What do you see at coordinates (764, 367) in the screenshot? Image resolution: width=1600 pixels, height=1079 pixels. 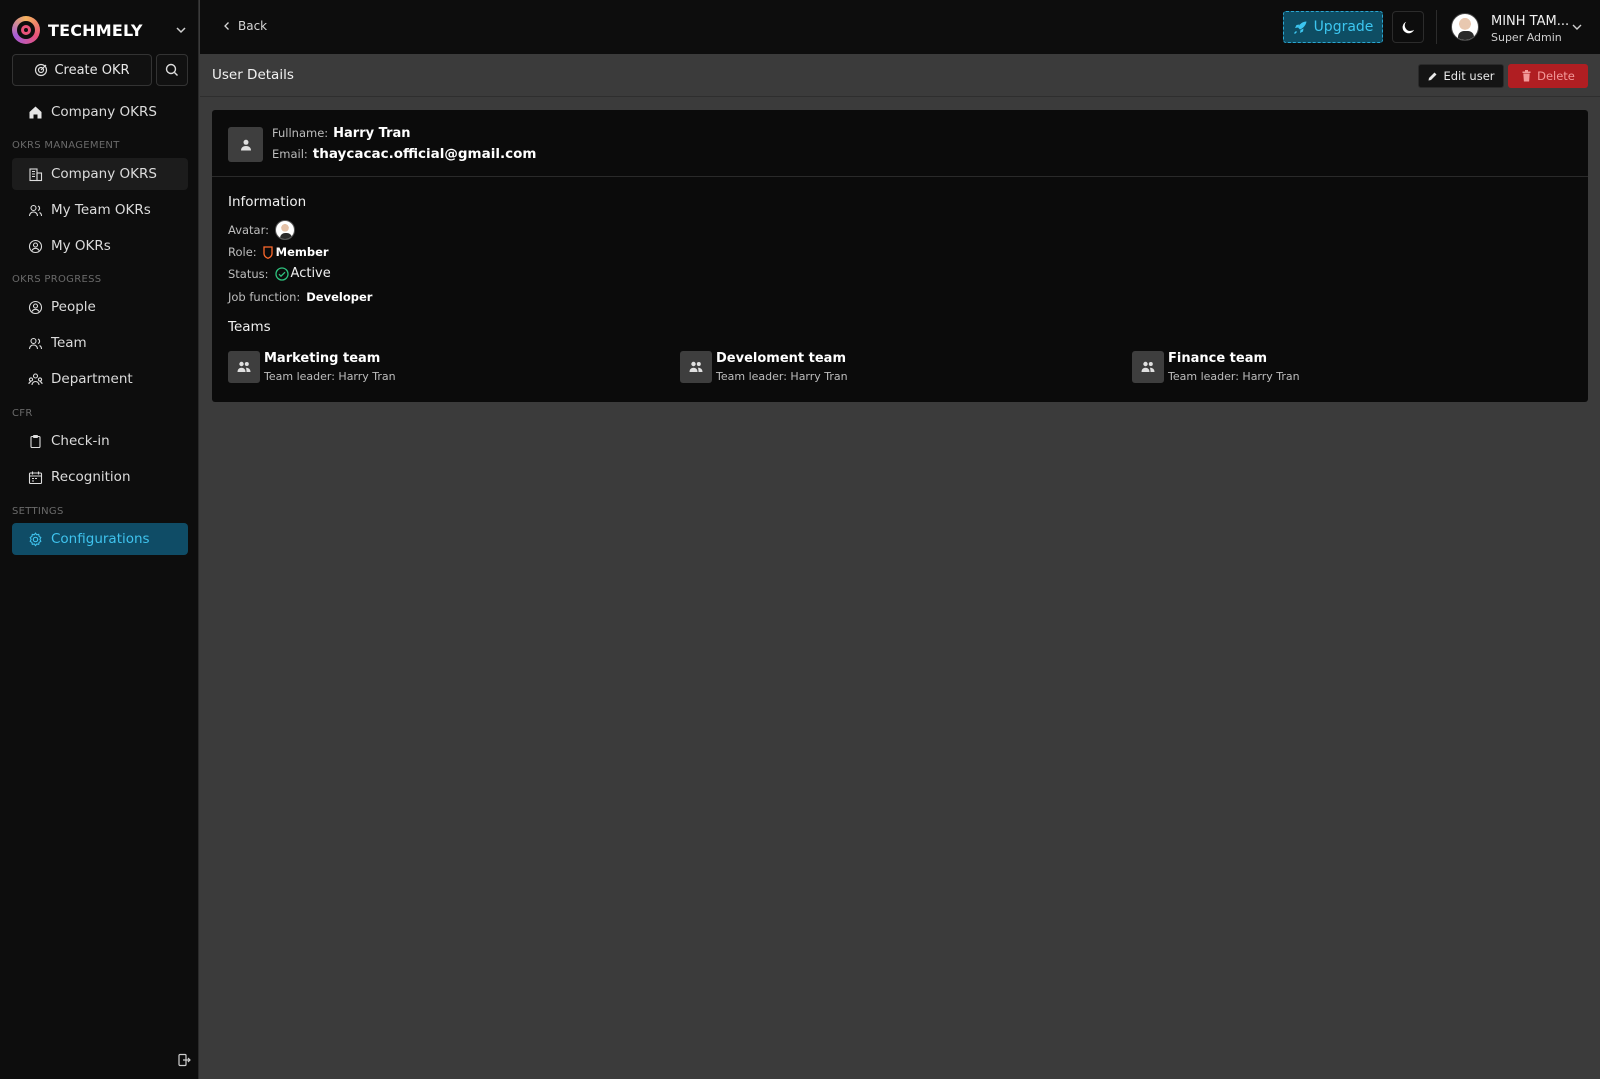 I see `team-card: Develoment team Team leader: Harry Tran` at bounding box center [764, 367].